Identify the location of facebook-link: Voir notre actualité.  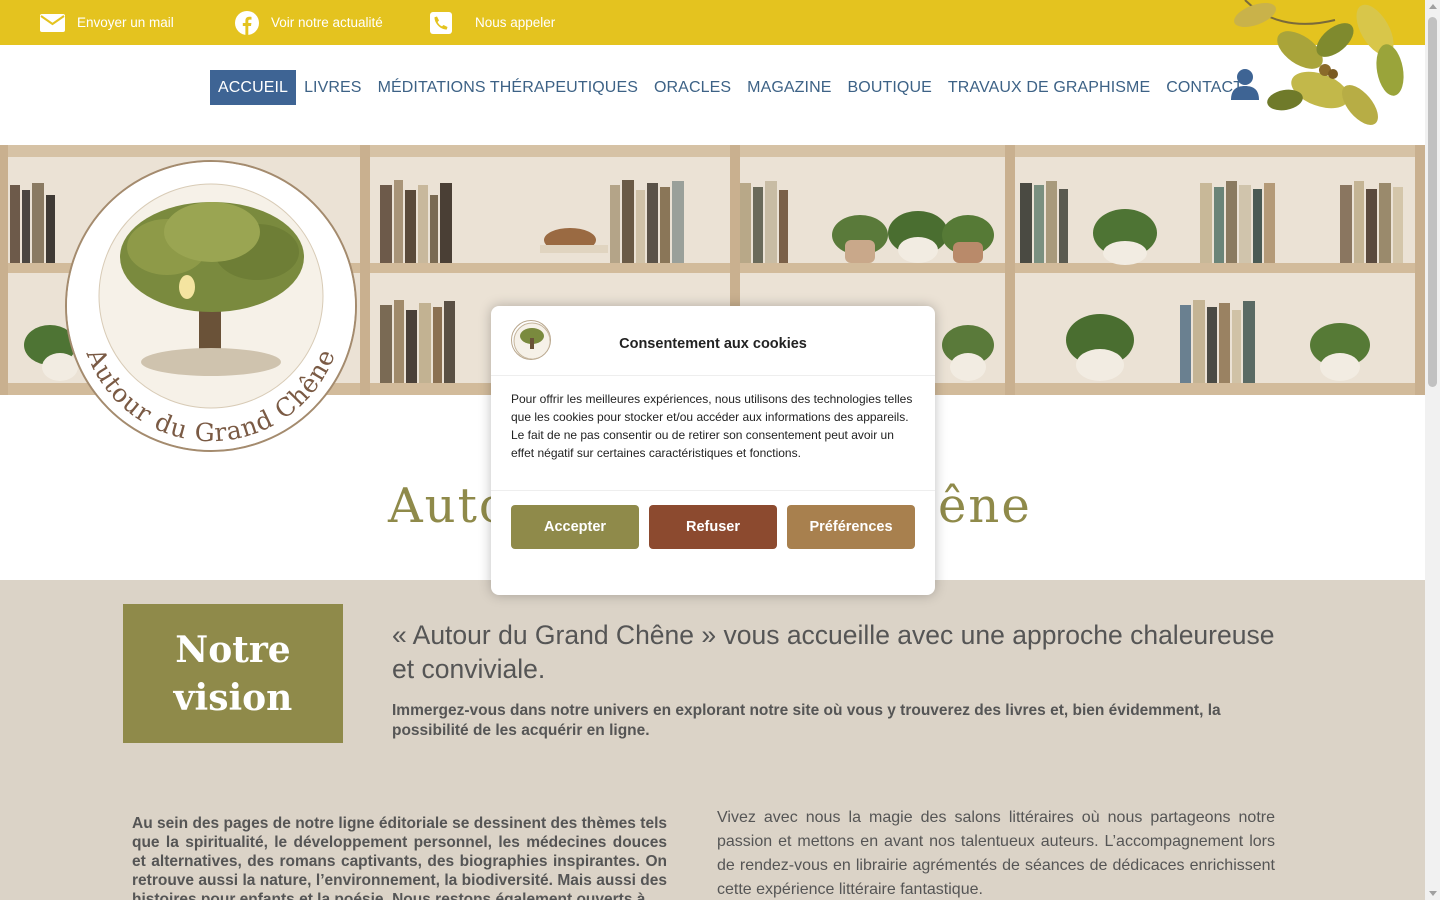
(332, 22).